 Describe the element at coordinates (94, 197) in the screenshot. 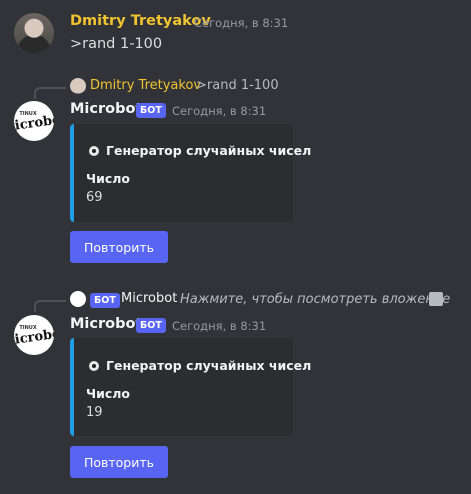

I see `embed-field-value: 69` at that location.